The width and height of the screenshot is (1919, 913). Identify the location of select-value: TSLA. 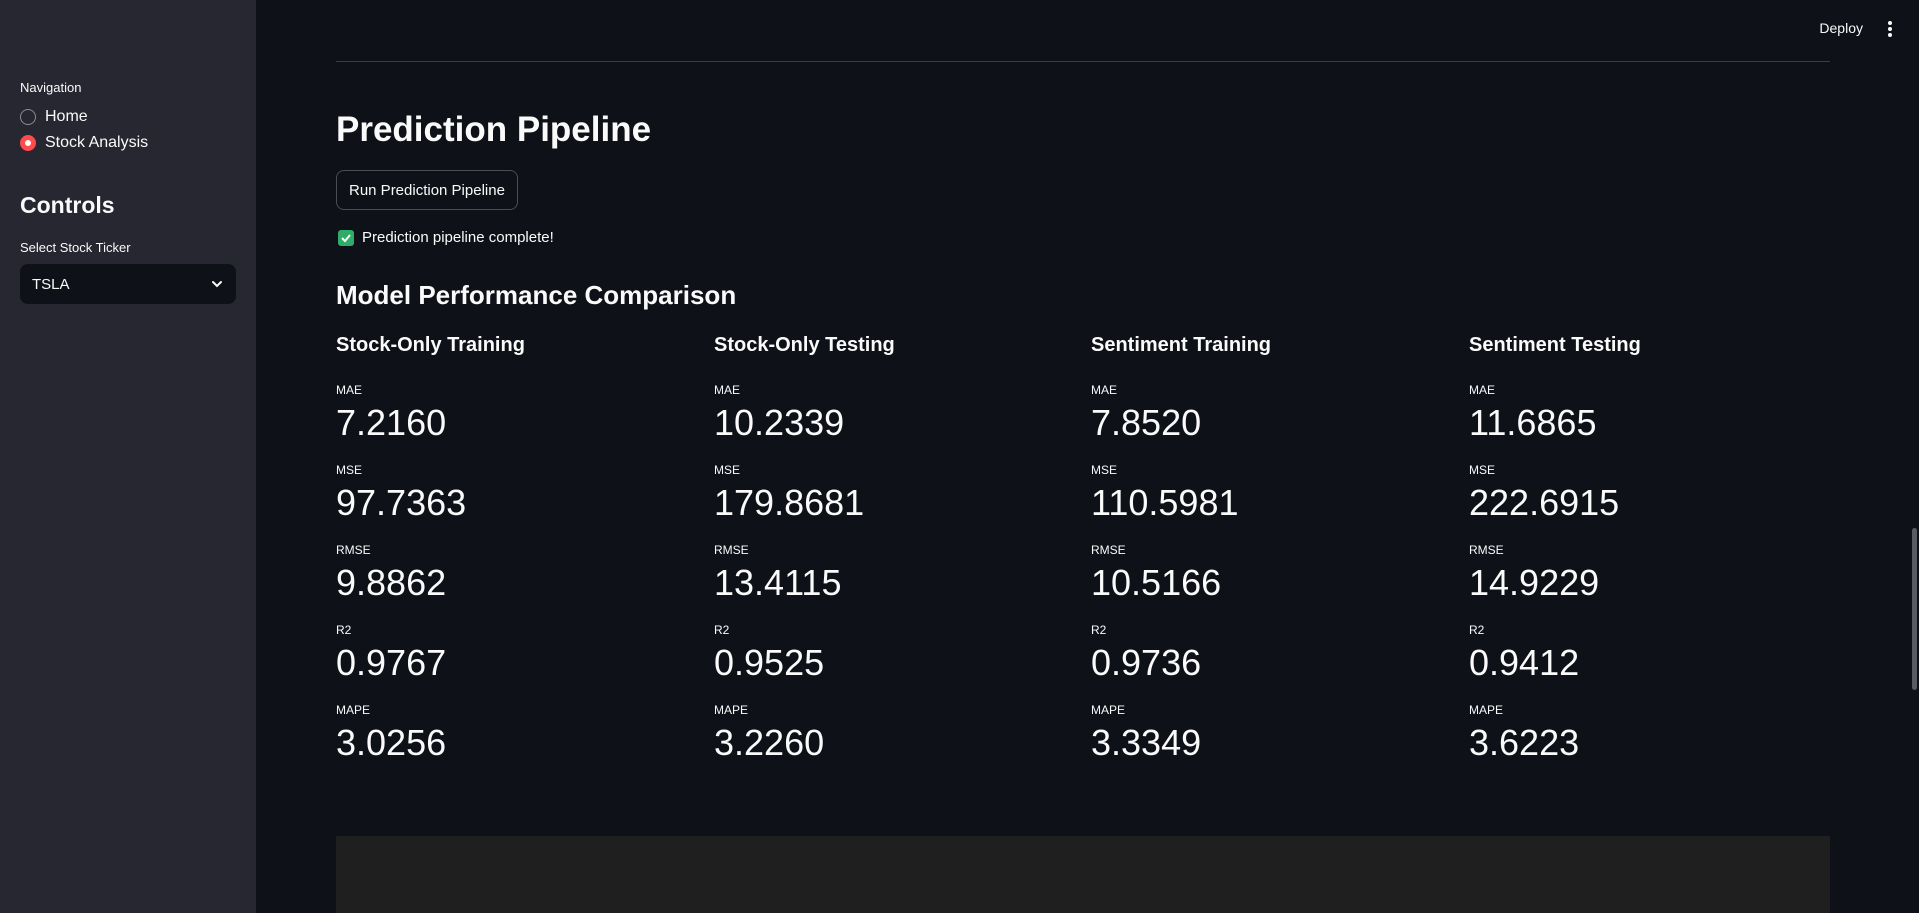
(51, 284).